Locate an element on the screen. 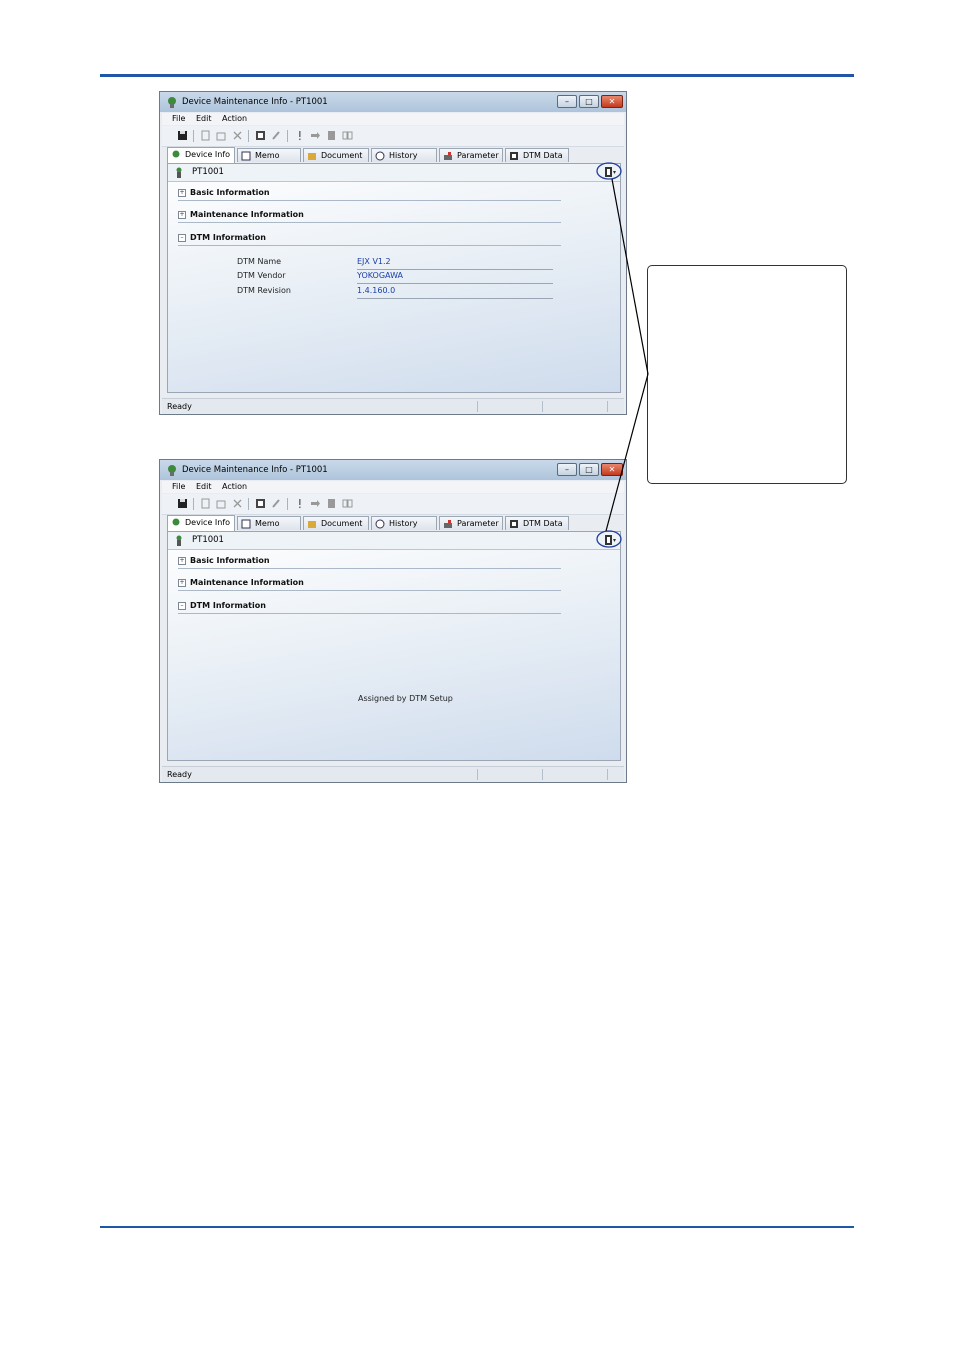 The image size is (954, 1350). minimize-icon: – is located at coordinates (567, 101).